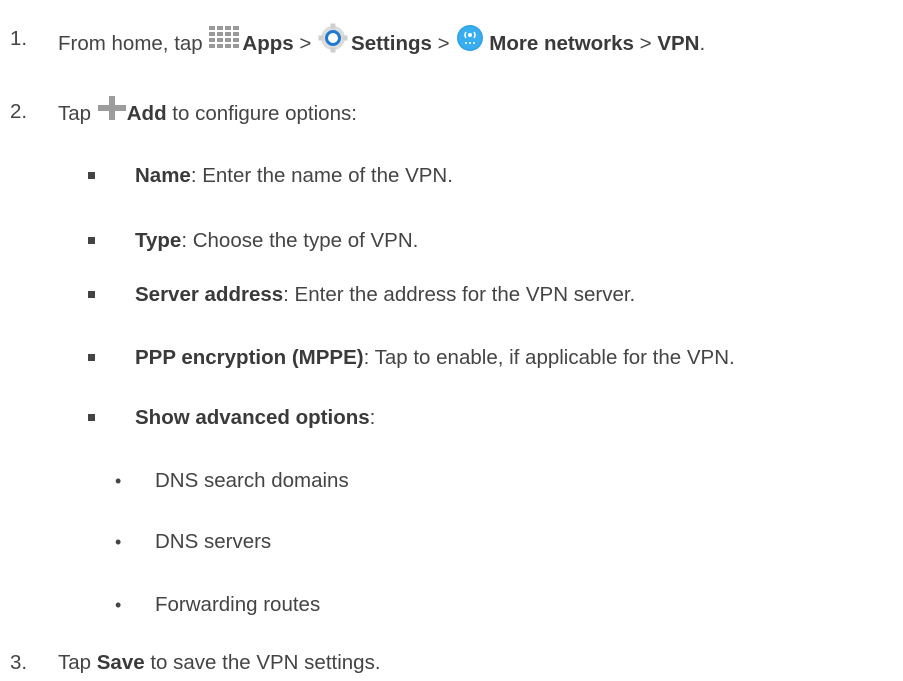  Describe the element at coordinates (459, 294) in the screenshot. I see `option-description: : Enter the address for the VPN server.` at that location.